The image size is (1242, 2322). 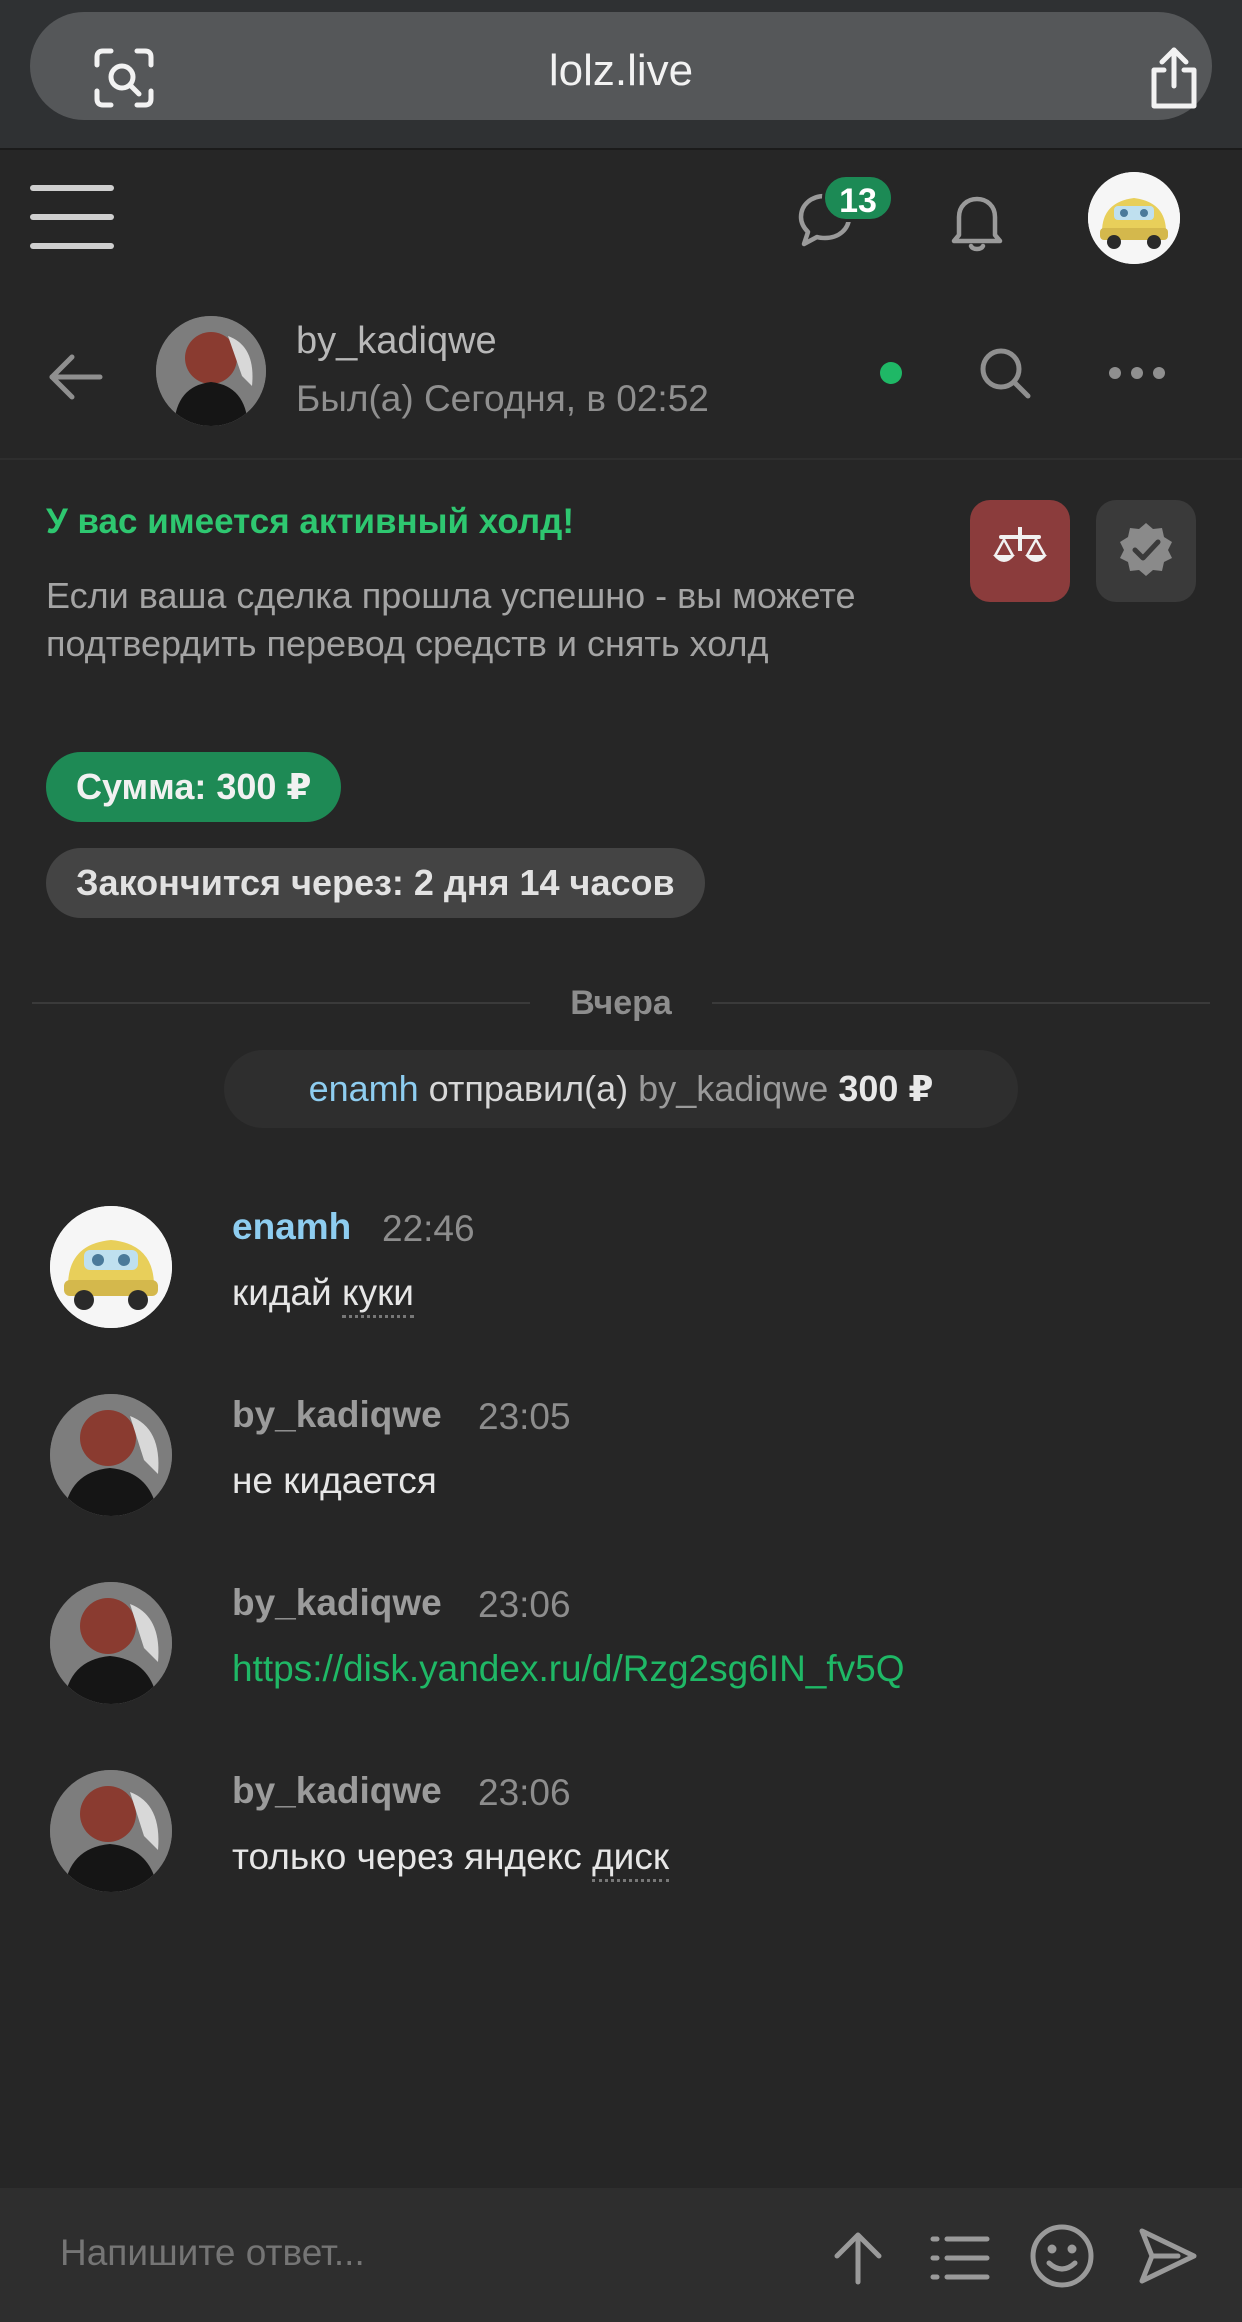 What do you see at coordinates (410, 2253) in the screenshot?
I see `reply-input` at bounding box center [410, 2253].